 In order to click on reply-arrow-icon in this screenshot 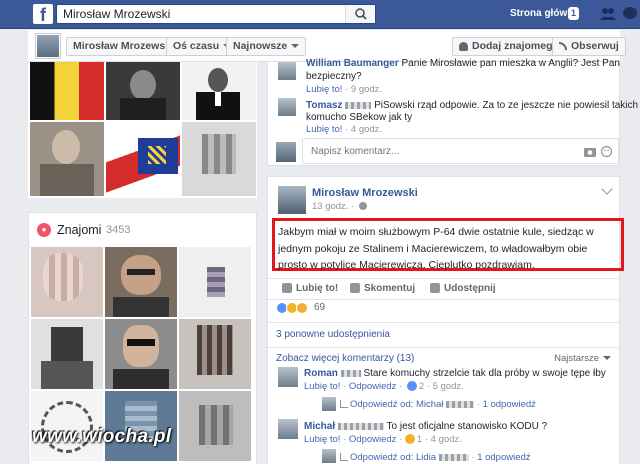, I will do `click(344, 404)`.